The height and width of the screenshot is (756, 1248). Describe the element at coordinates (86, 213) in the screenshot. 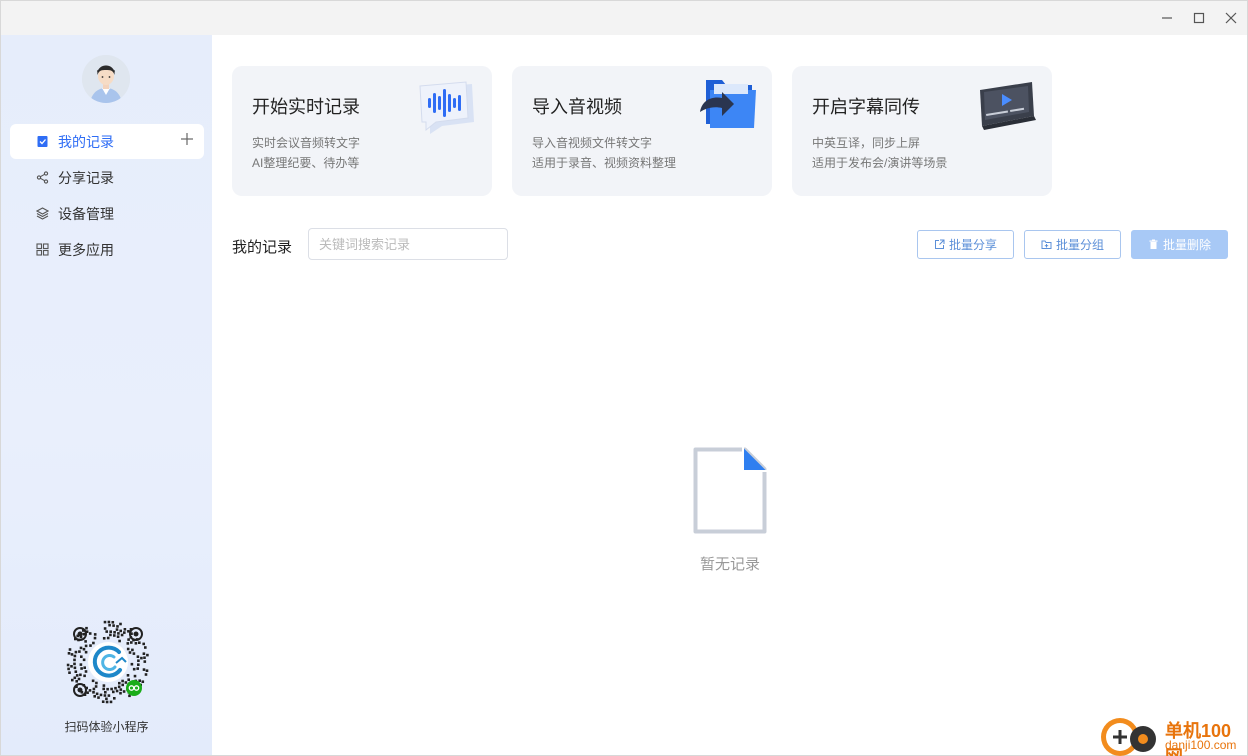

I see `sidebar-item-label: 设备管理` at that location.